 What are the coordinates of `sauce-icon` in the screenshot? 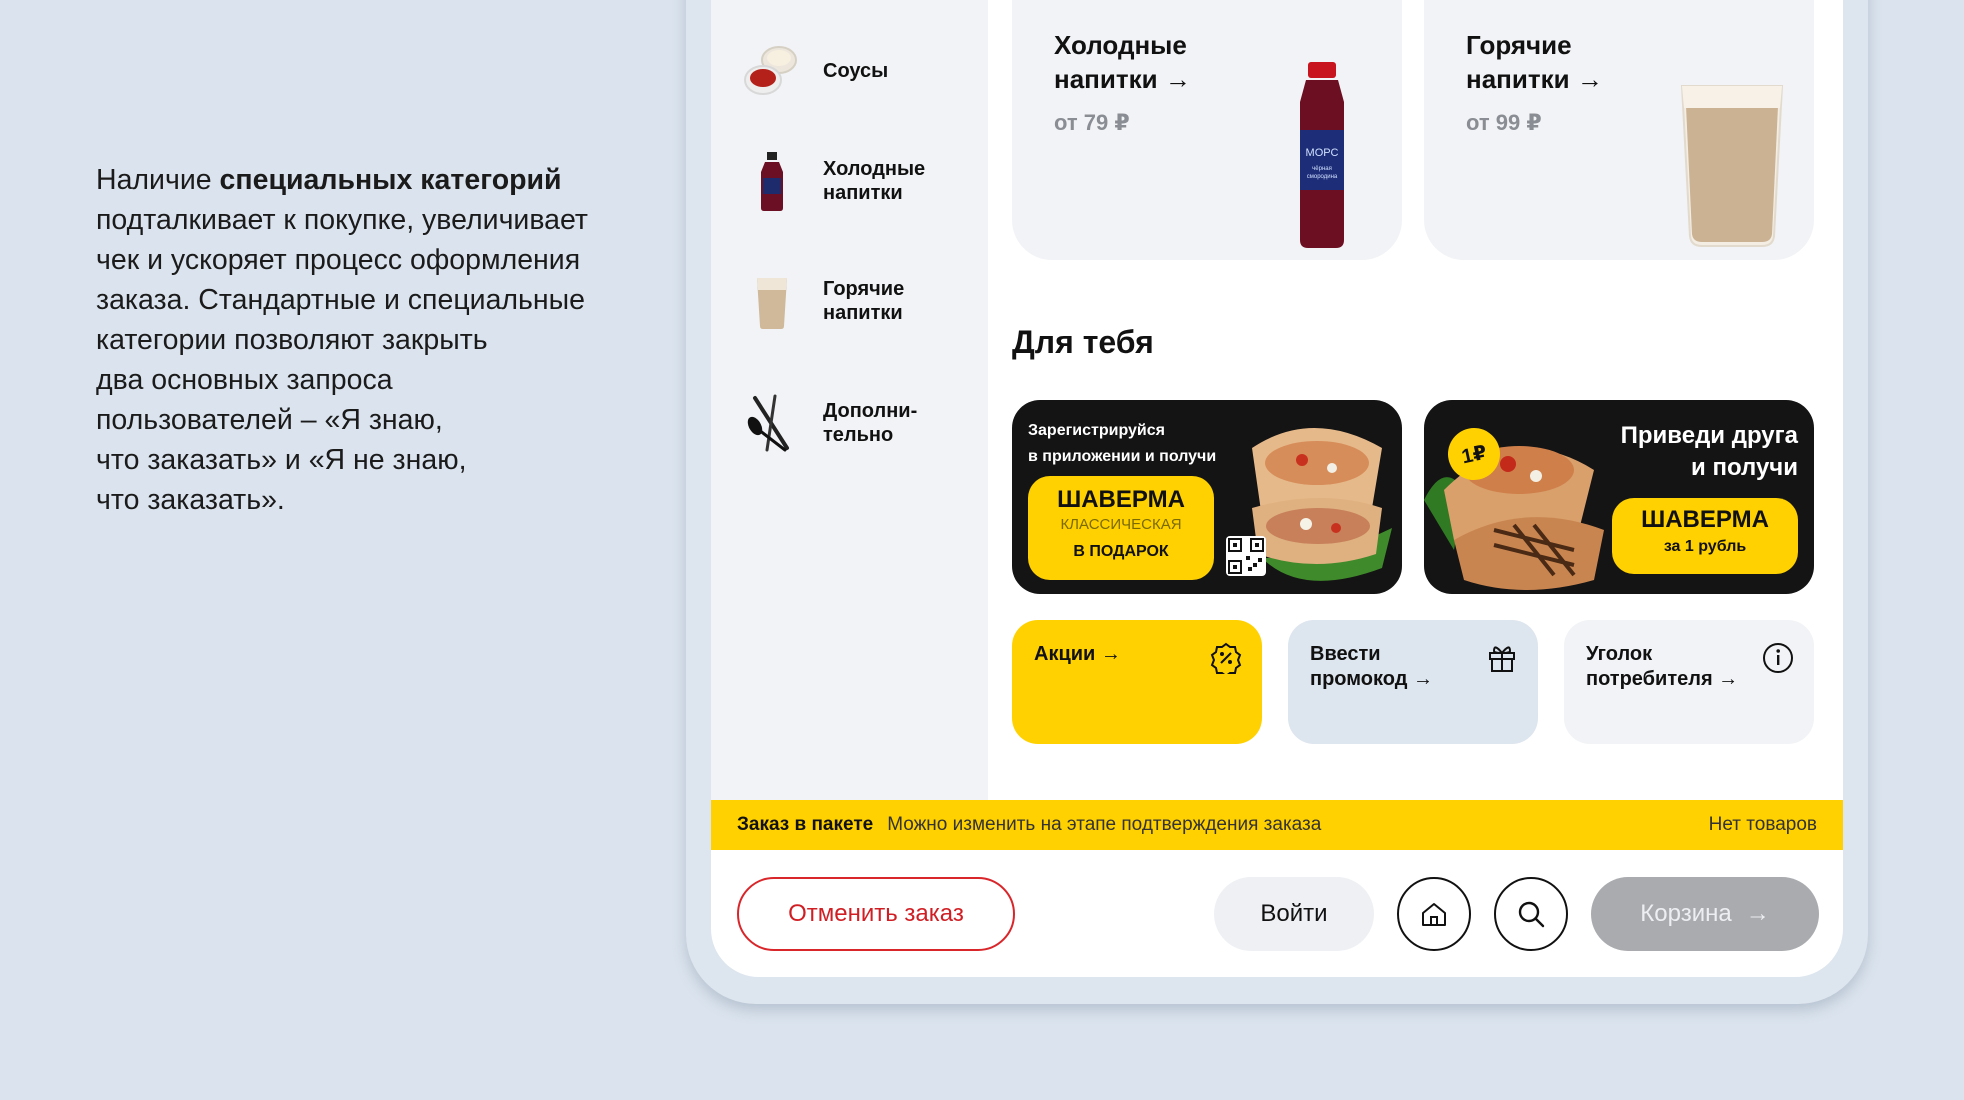 It's located at (772, 71).